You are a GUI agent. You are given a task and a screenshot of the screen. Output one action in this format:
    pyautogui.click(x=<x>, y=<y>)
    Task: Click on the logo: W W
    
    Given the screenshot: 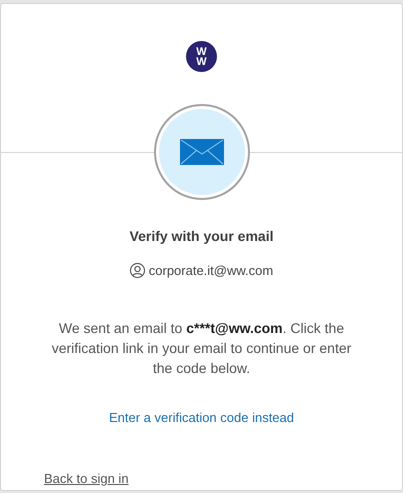 What is the action you would take?
    pyautogui.click(x=201, y=56)
    